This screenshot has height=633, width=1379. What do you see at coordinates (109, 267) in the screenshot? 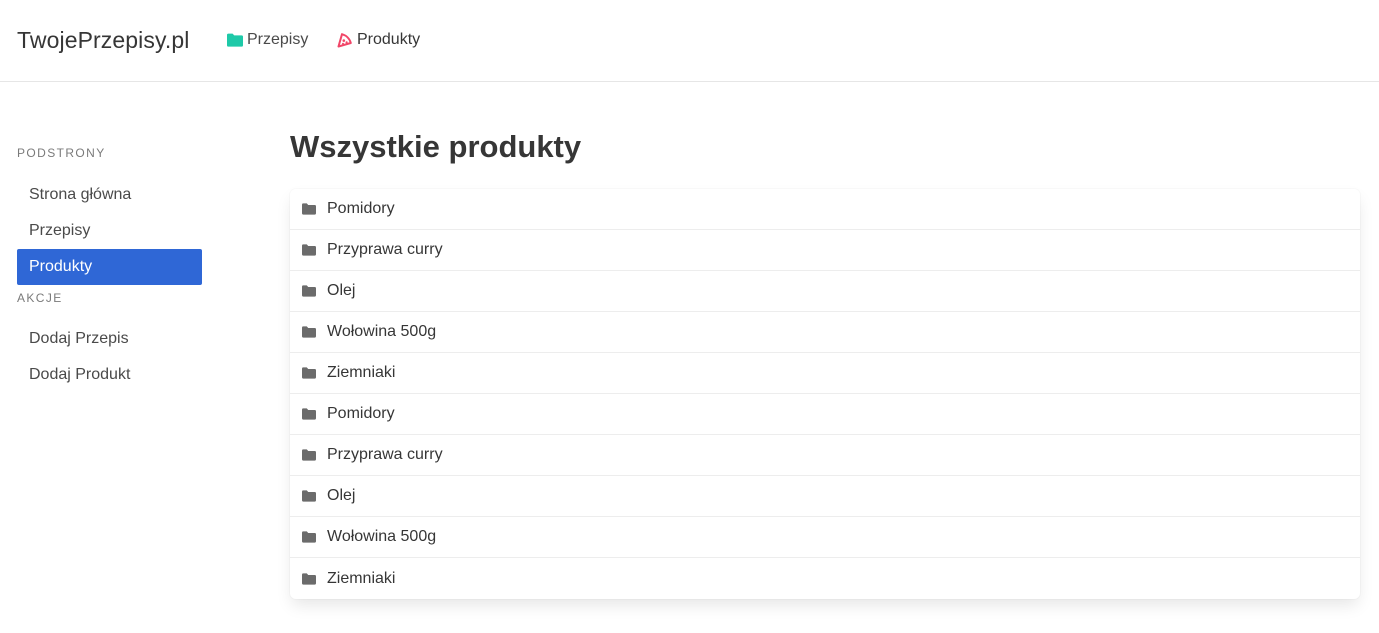
I see `sidebar-item-produkty: Produkty` at bounding box center [109, 267].